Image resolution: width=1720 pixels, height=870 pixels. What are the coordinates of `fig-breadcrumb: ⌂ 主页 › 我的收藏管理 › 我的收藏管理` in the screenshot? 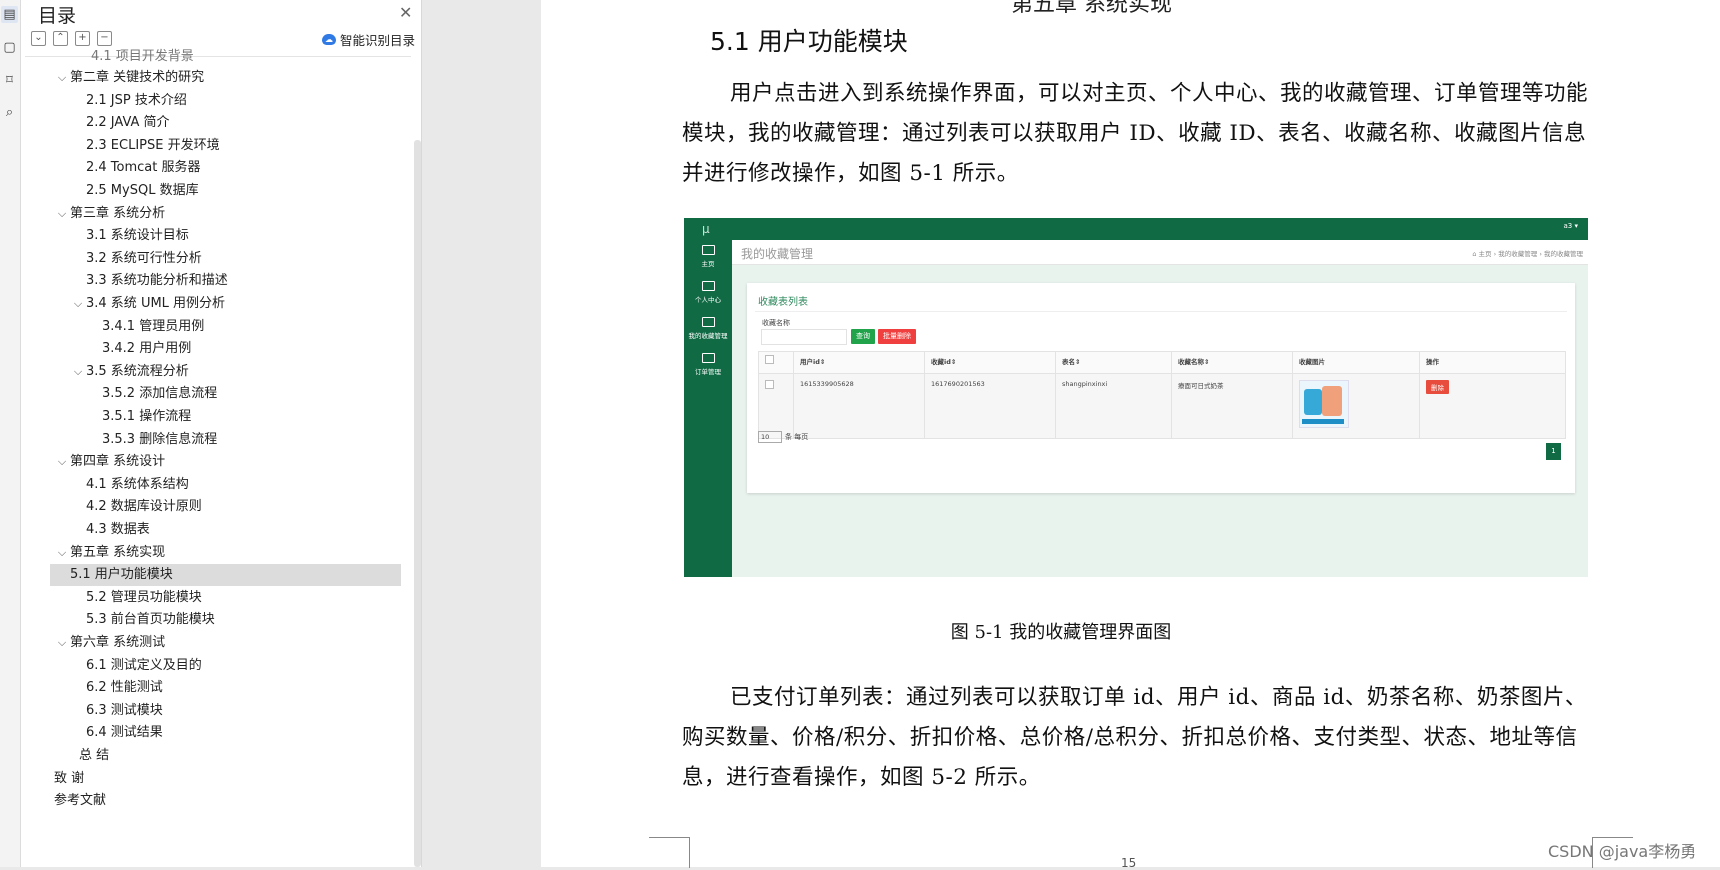 It's located at (1527, 254).